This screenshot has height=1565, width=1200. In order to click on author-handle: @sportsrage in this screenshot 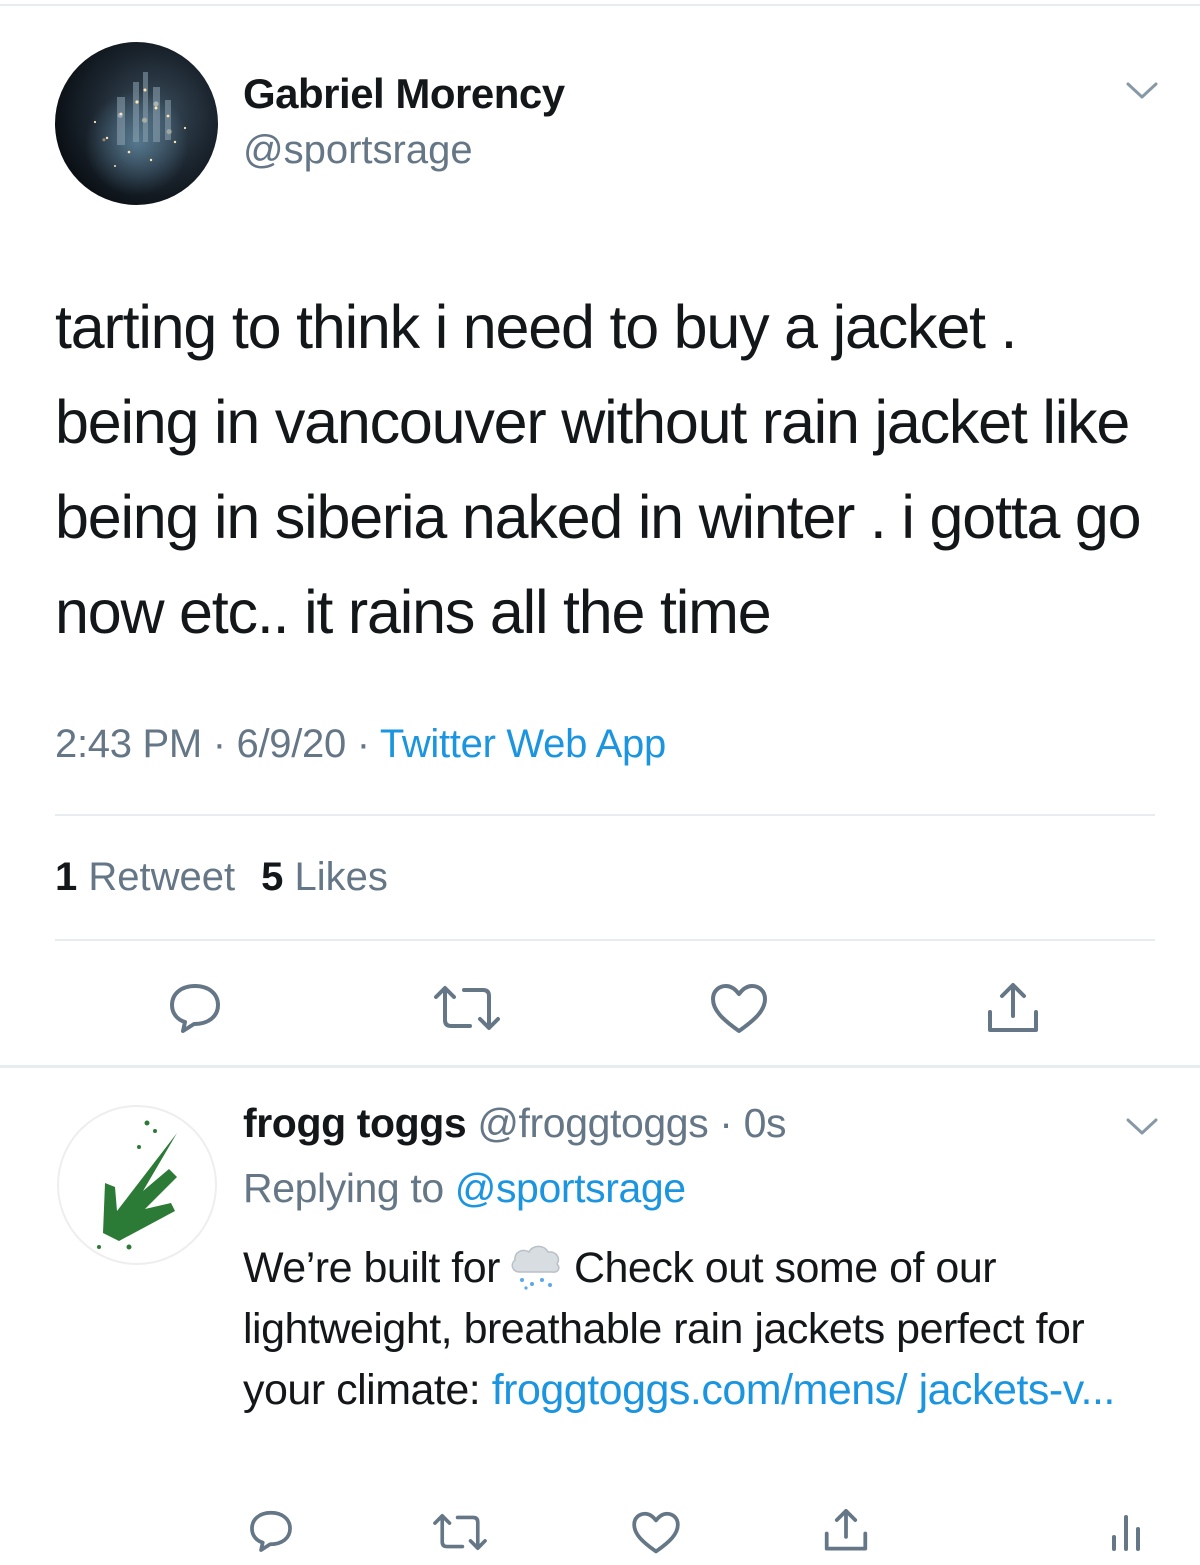, I will do `click(358, 150)`.